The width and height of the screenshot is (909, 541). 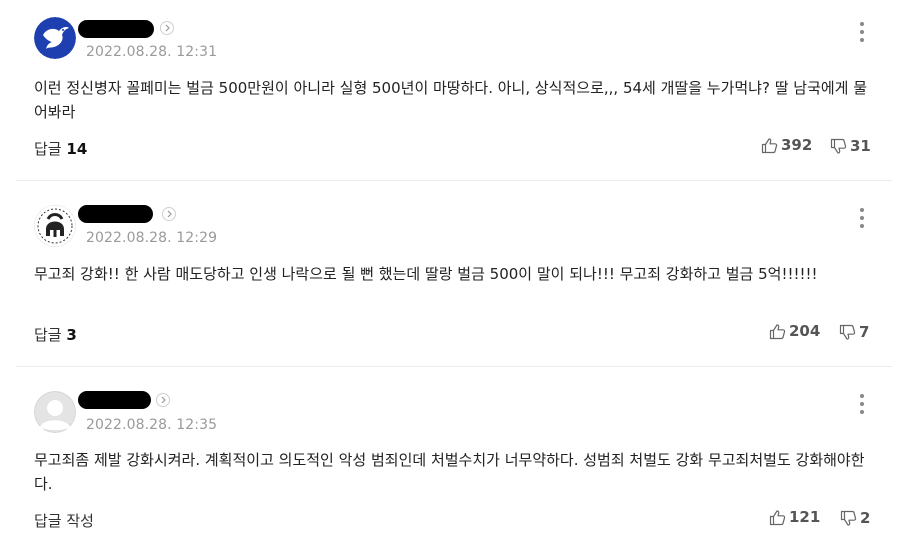 What do you see at coordinates (805, 331) in the screenshot?
I see `like-count: 204` at bounding box center [805, 331].